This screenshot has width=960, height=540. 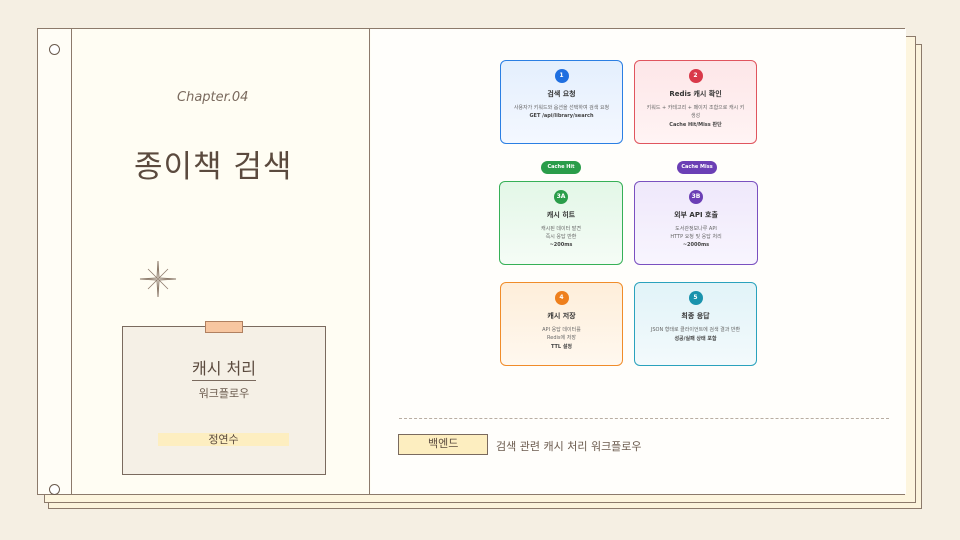 What do you see at coordinates (561, 298) in the screenshot?
I see `step-number-badge: 4` at bounding box center [561, 298].